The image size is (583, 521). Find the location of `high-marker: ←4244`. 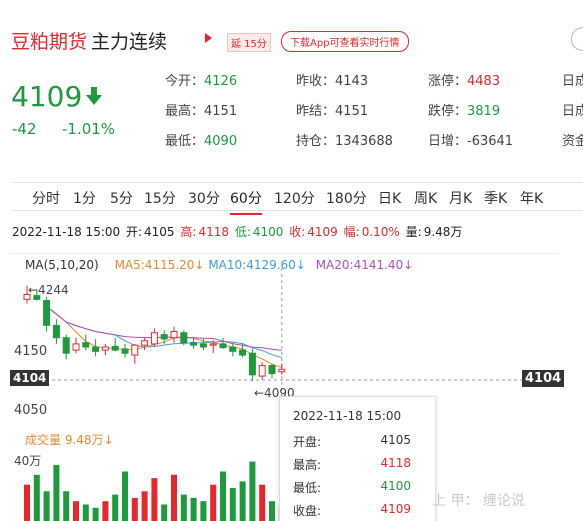

high-marker: ←4244 is located at coordinates (48, 290).